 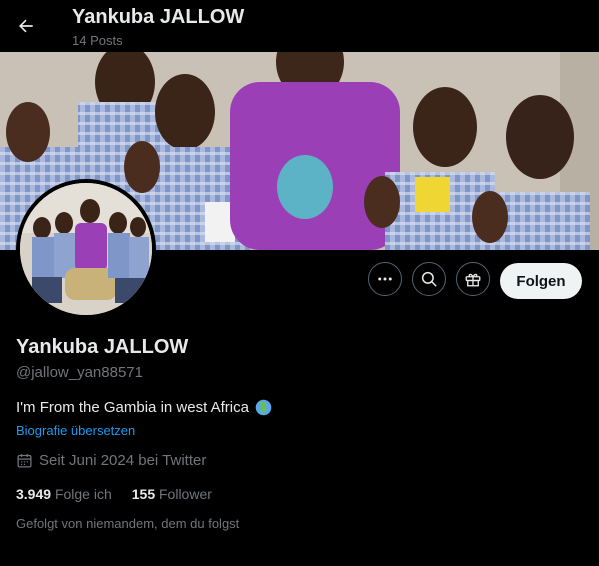 I want to click on gift-button, so click(x=473, y=279).